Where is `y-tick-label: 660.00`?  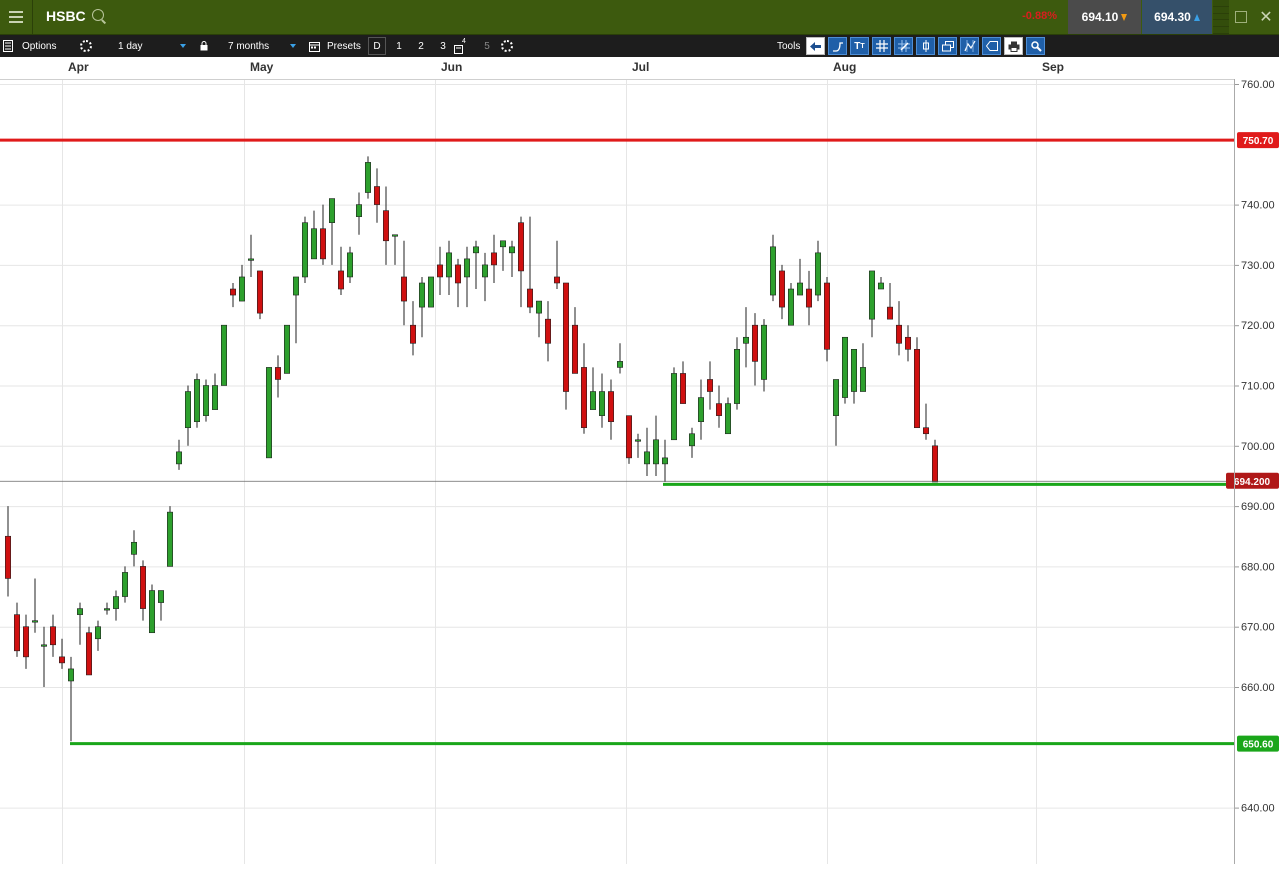
y-tick-label: 660.00 is located at coordinates (1258, 688).